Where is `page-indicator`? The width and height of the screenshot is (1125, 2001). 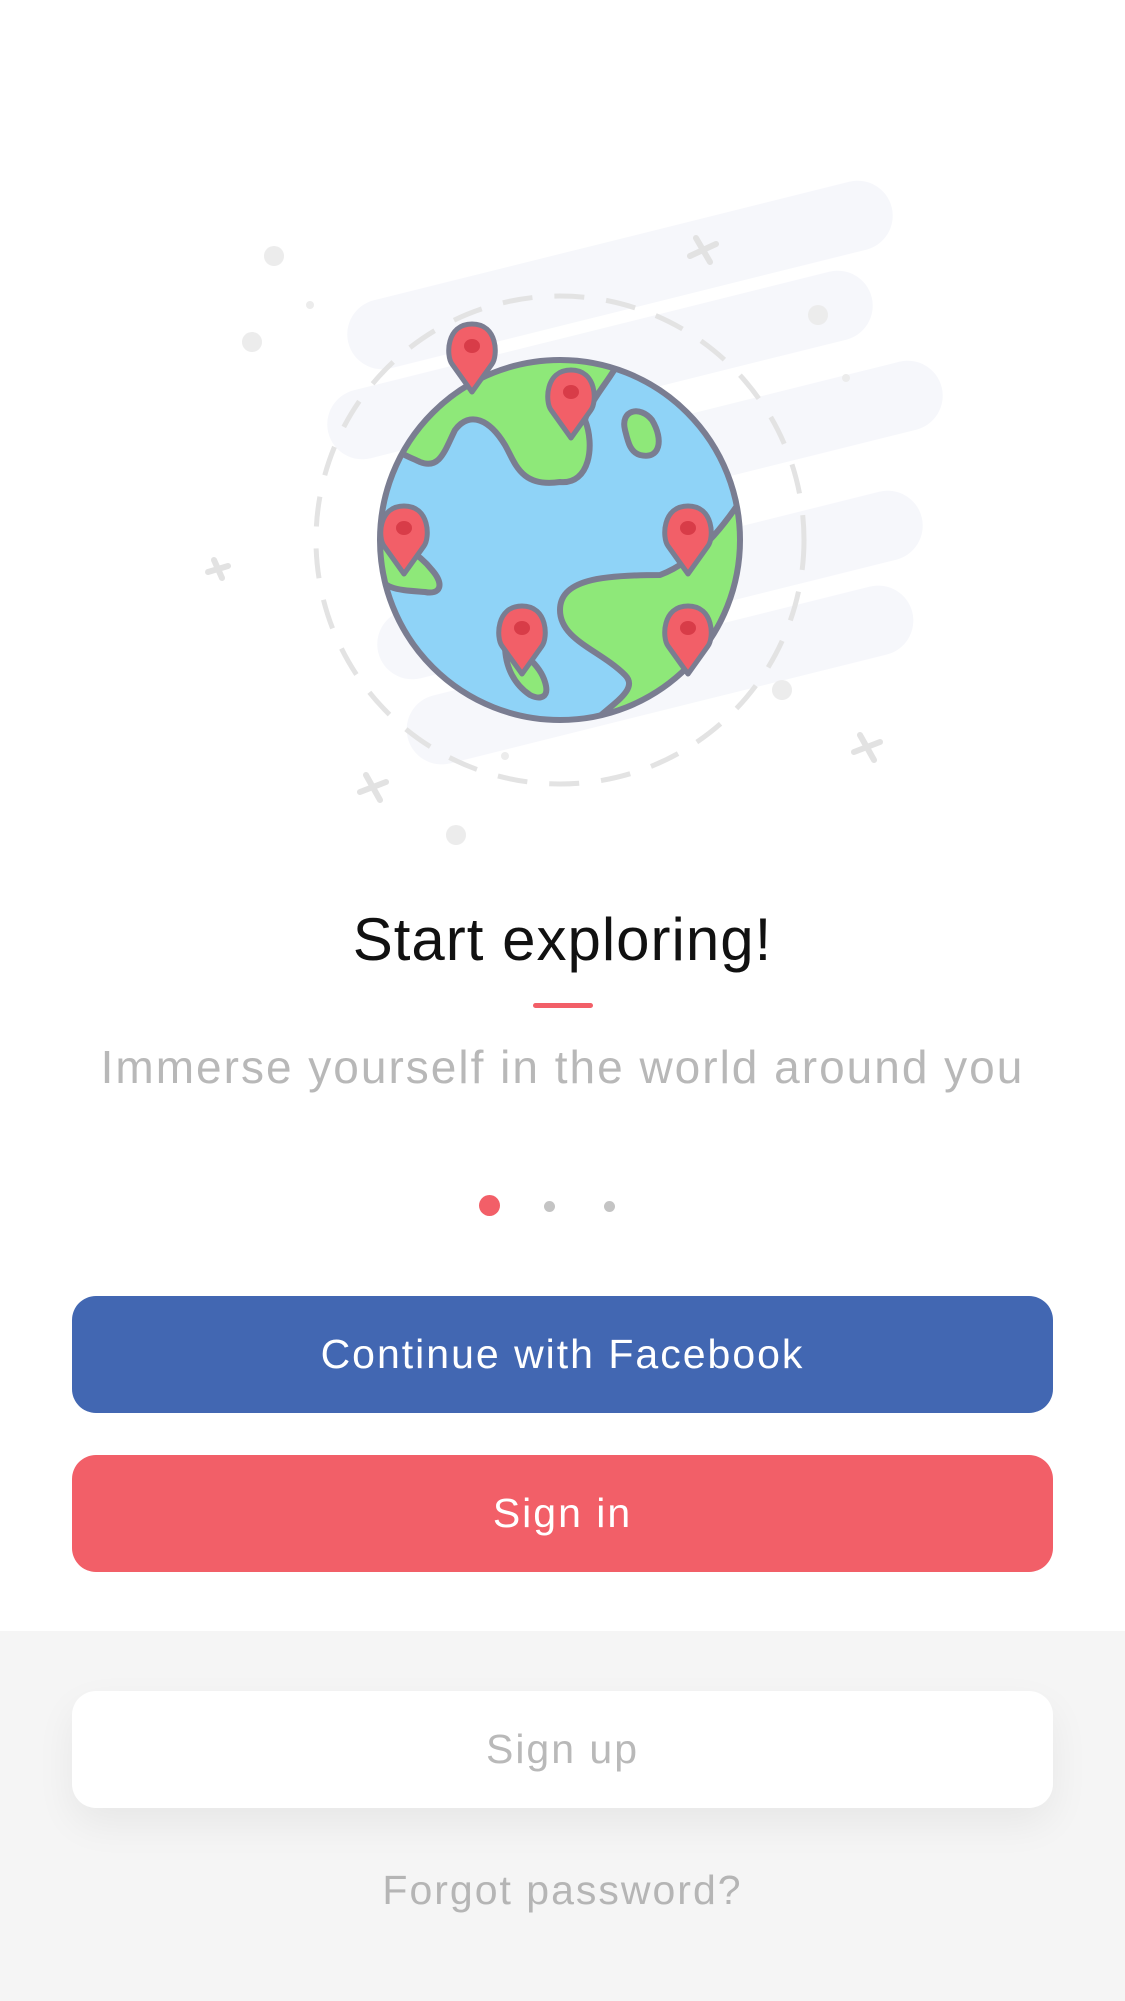
page-indicator is located at coordinates (562, 1207).